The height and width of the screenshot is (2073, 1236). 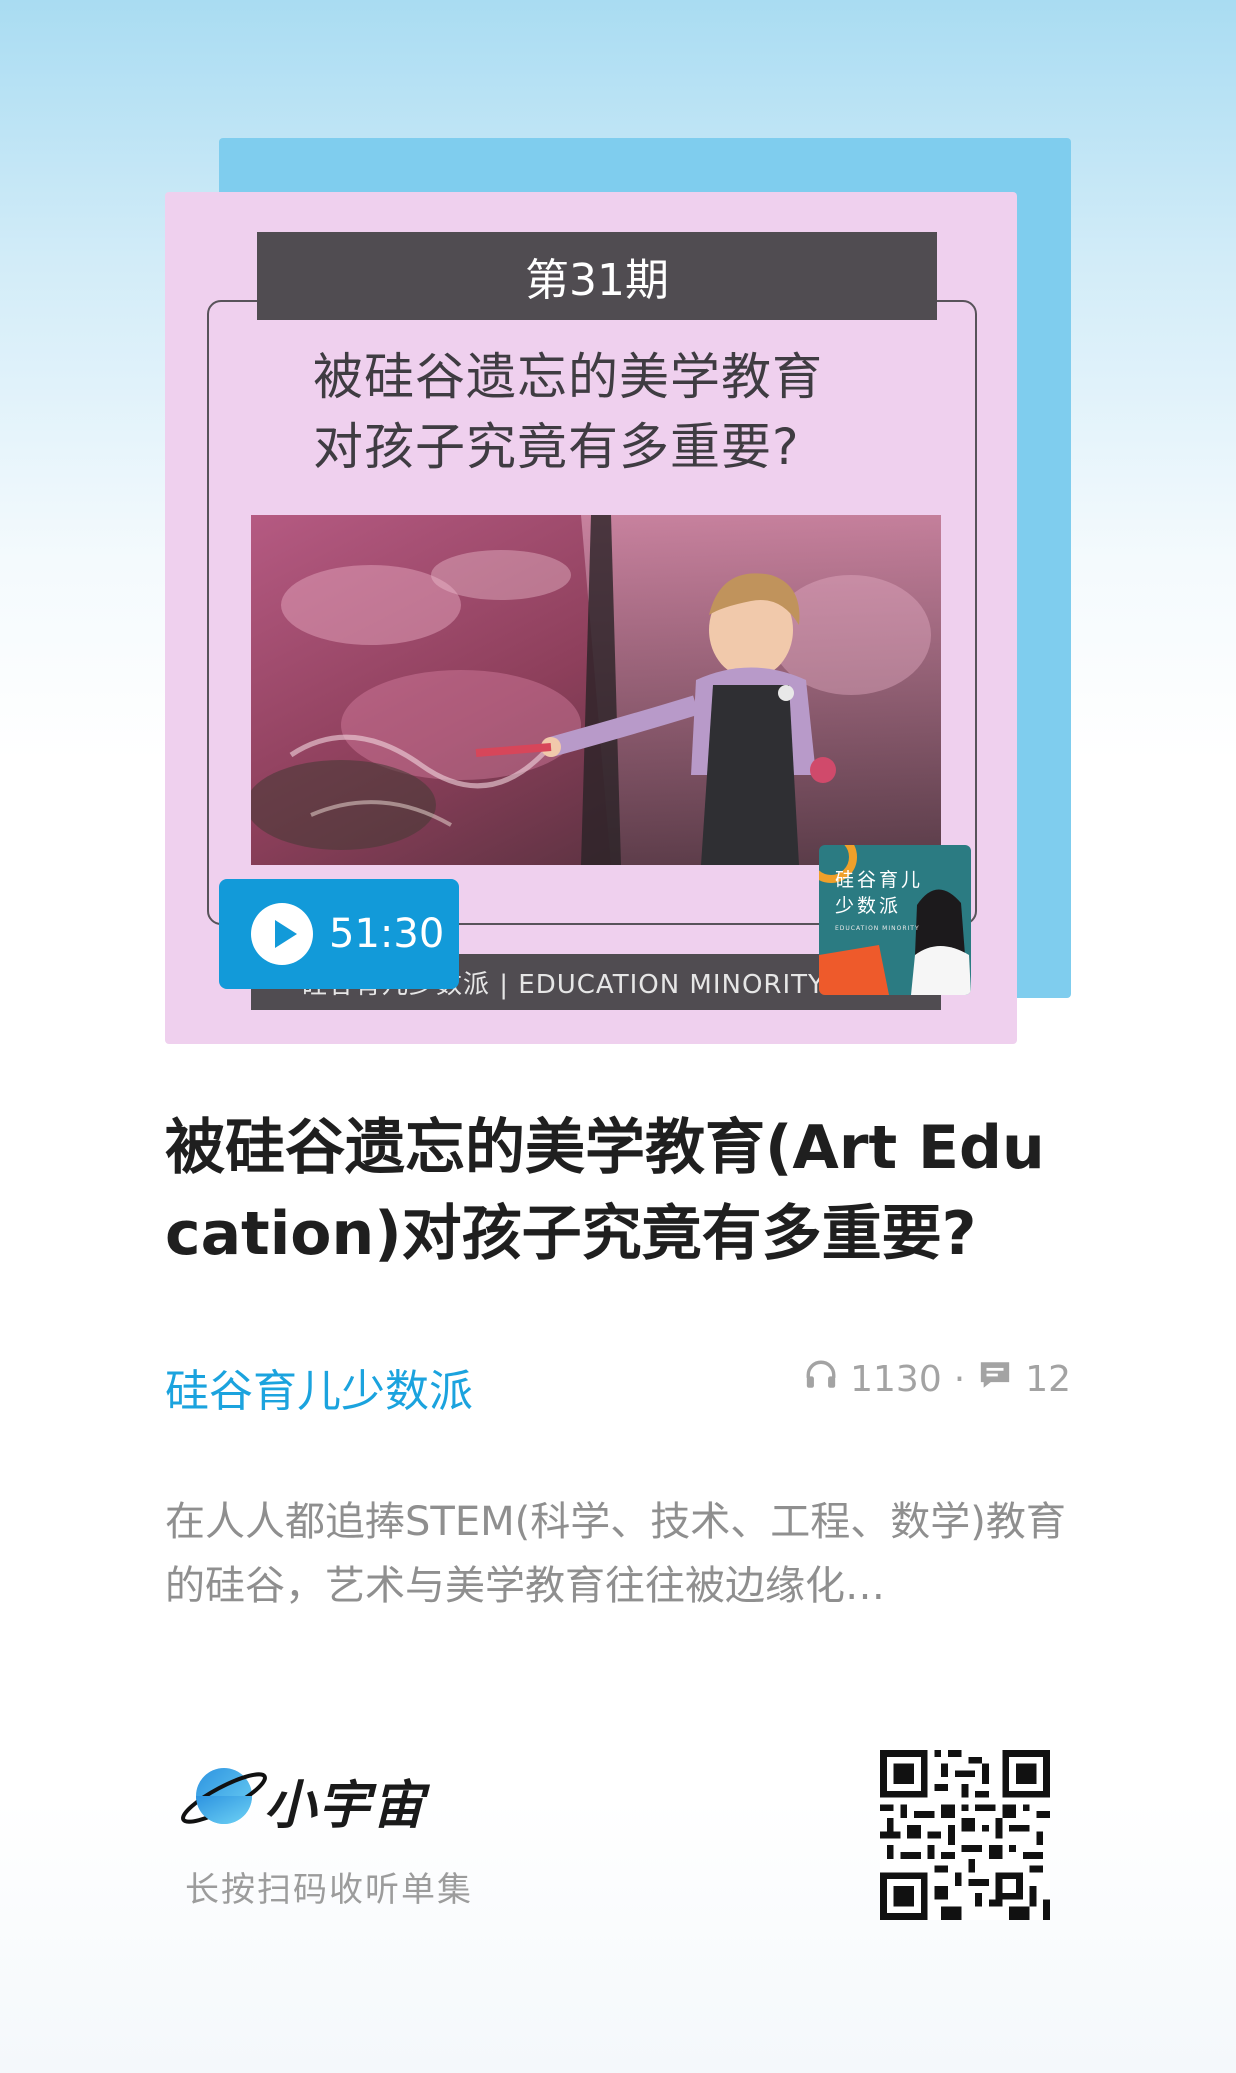 What do you see at coordinates (821, 1379) in the screenshot?
I see `headphones-icon` at bounding box center [821, 1379].